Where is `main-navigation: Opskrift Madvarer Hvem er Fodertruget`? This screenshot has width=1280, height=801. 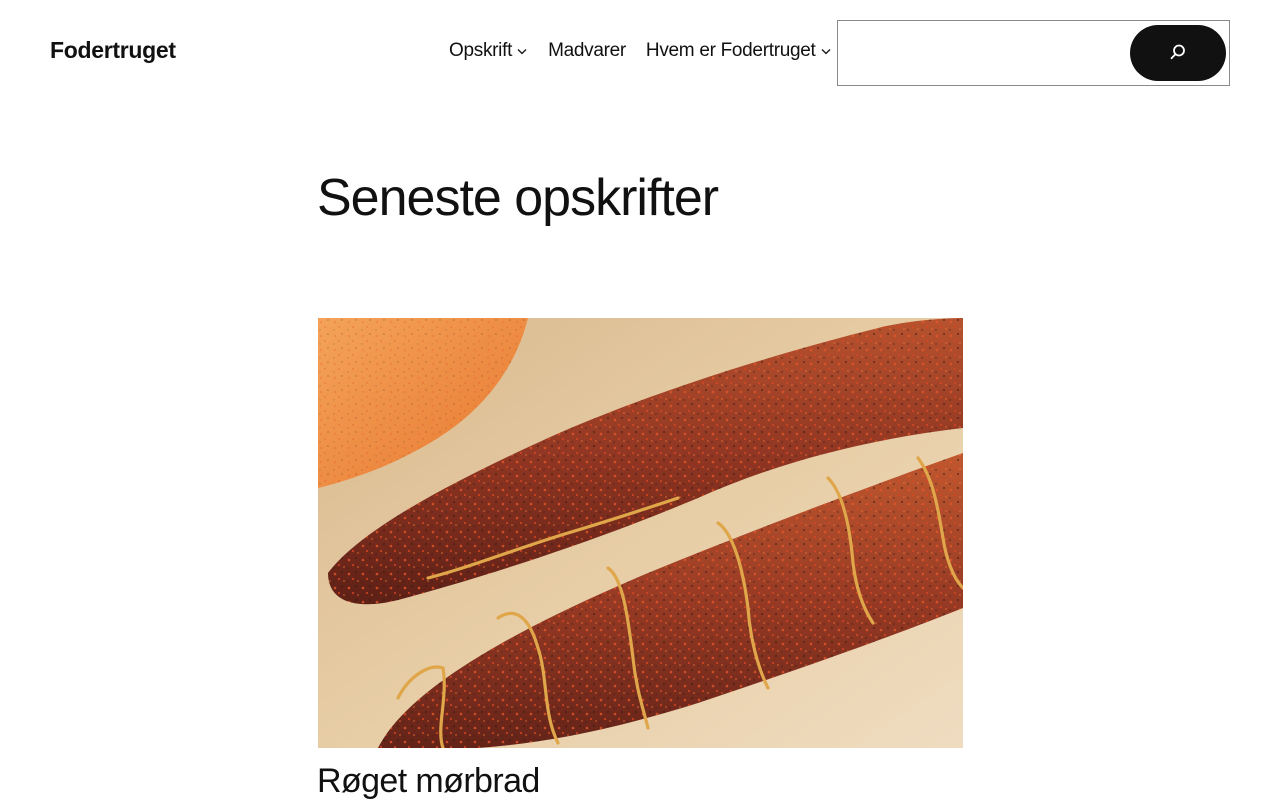 main-navigation: Opskrift Madvarer Hvem er Fodertruget is located at coordinates (640, 51).